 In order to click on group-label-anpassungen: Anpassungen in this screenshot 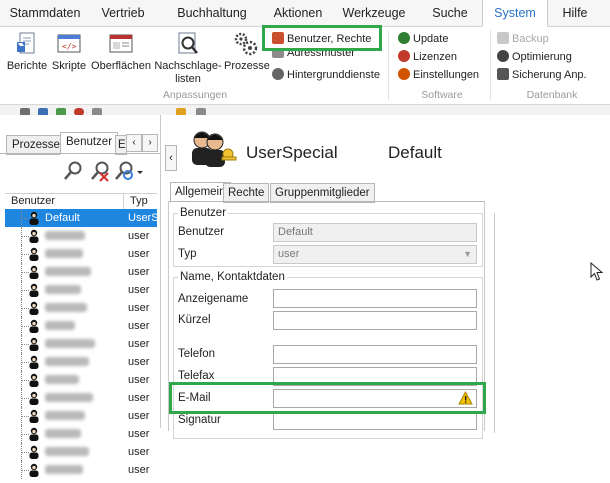, I will do `click(195, 95)`.